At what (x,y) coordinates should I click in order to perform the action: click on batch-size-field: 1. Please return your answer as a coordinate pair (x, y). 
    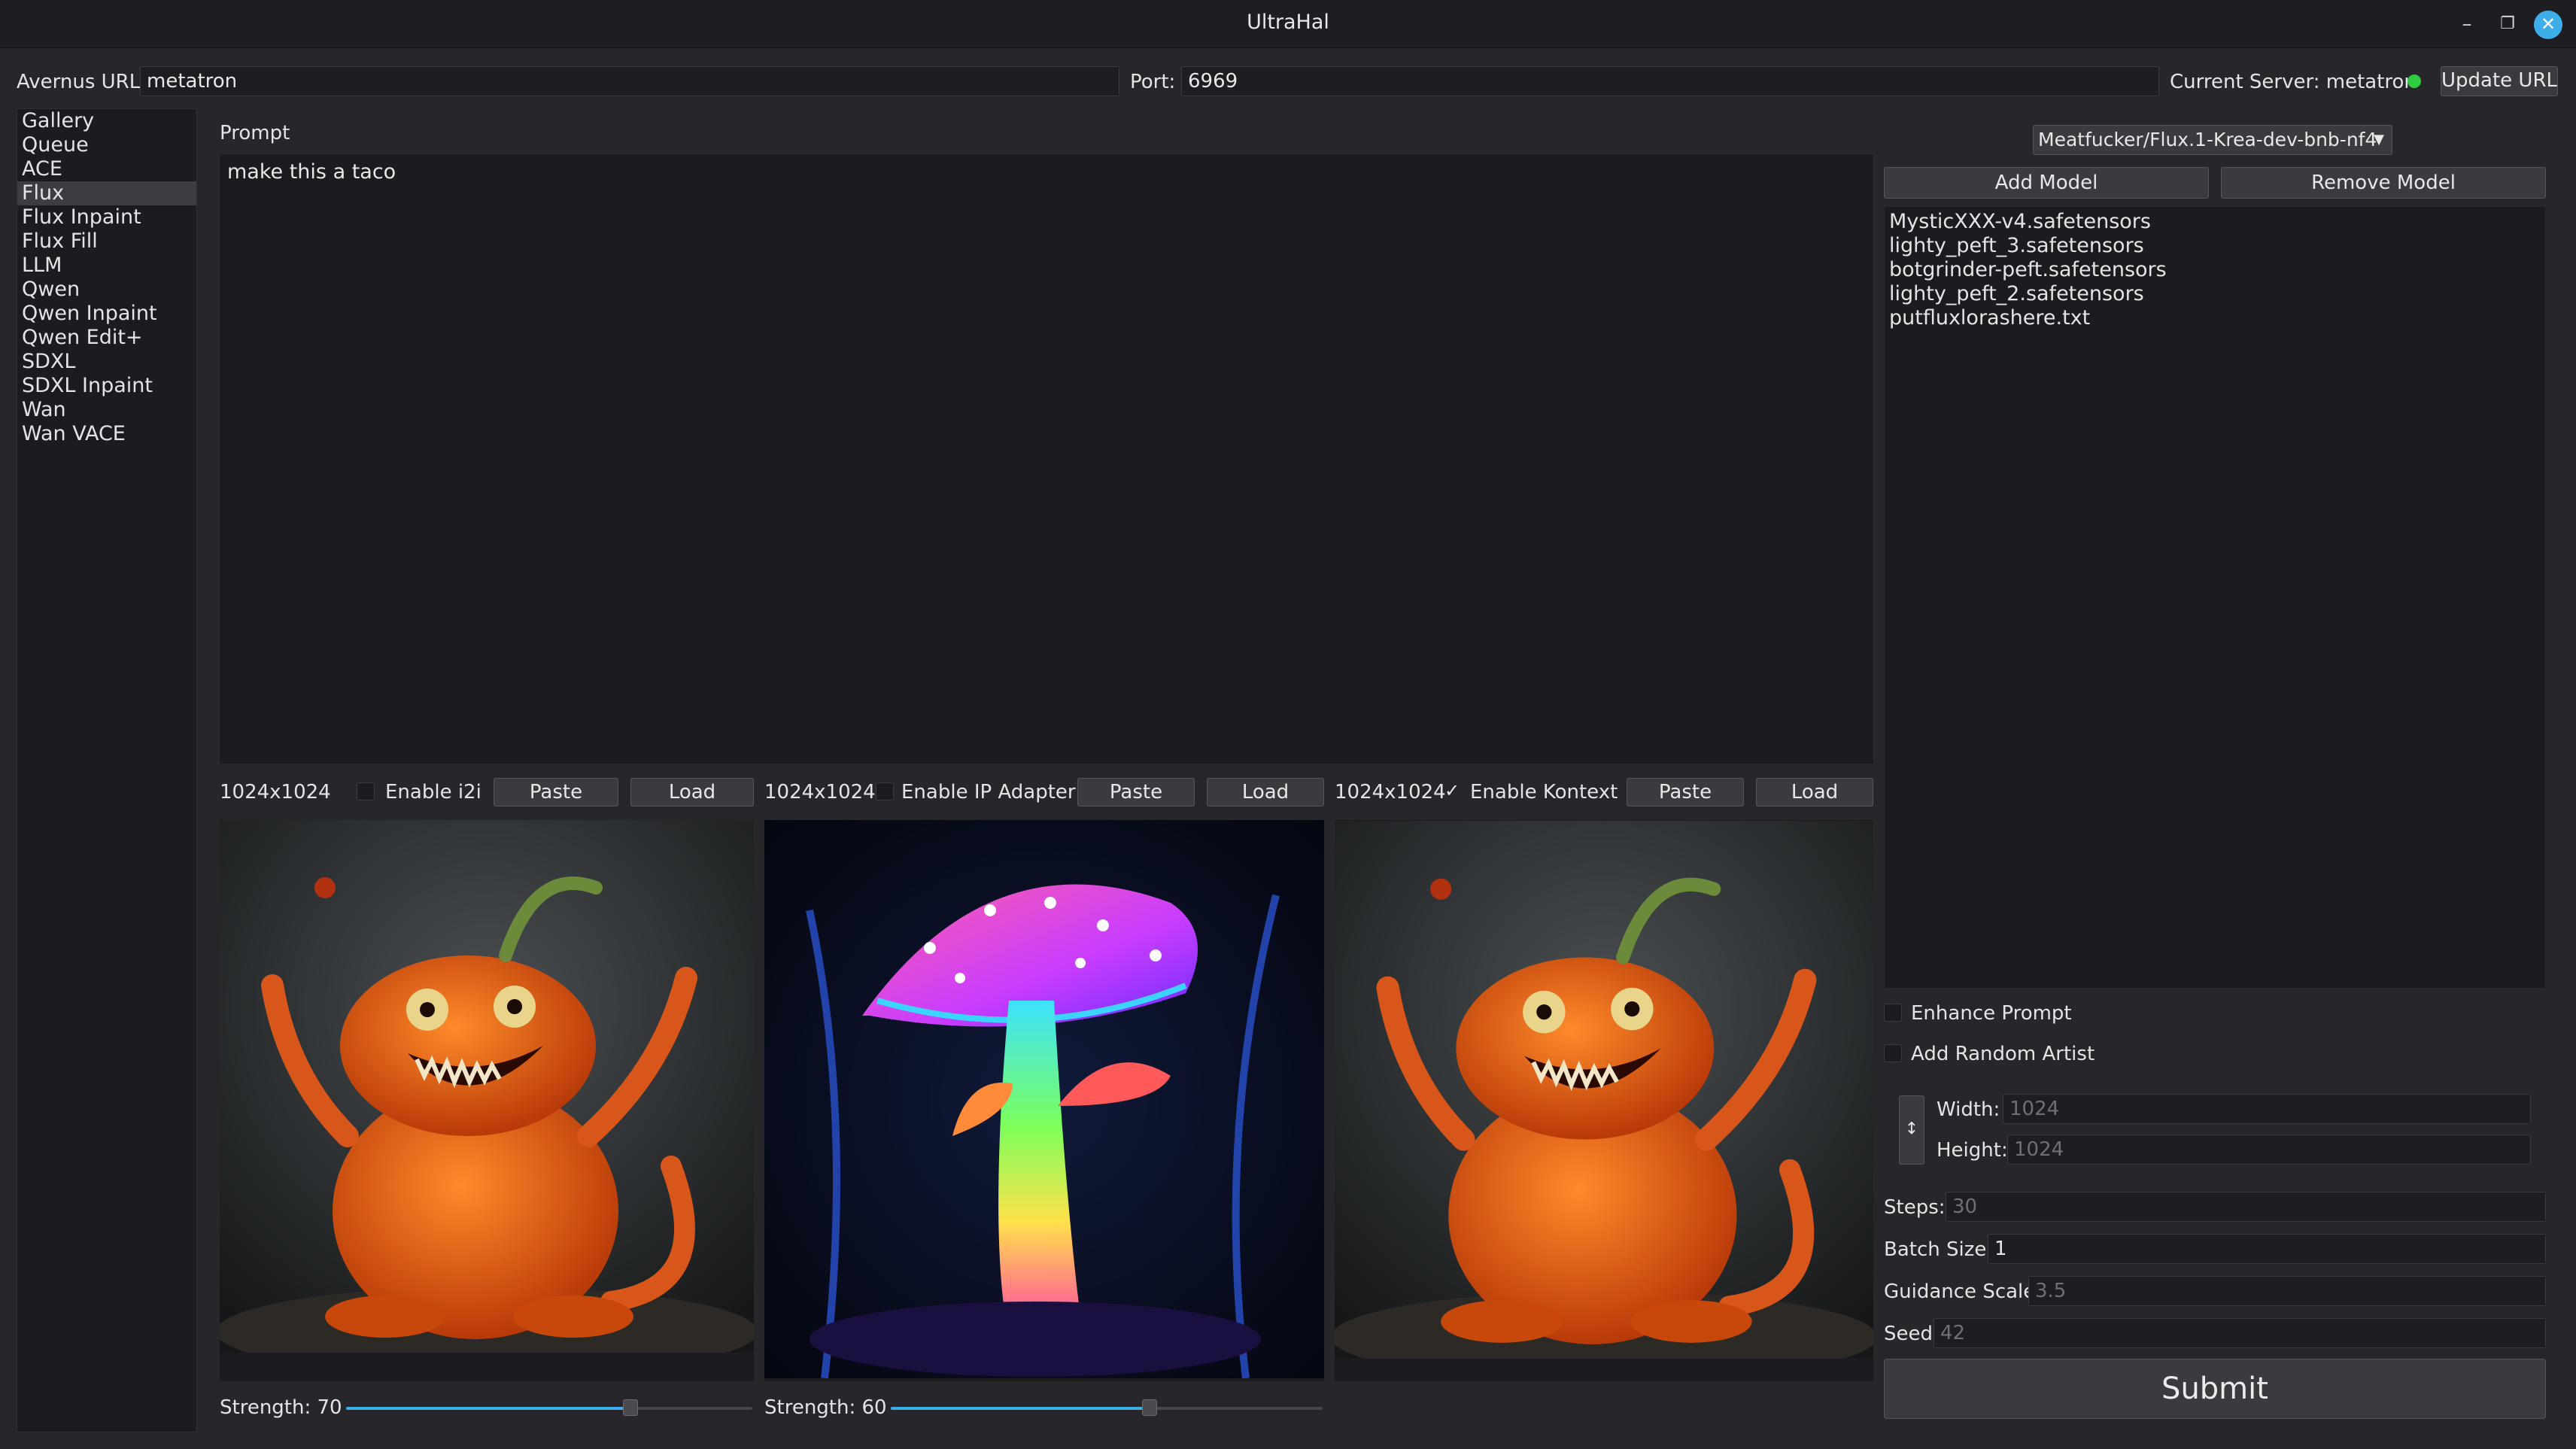
    Looking at the image, I should click on (2267, 1249).